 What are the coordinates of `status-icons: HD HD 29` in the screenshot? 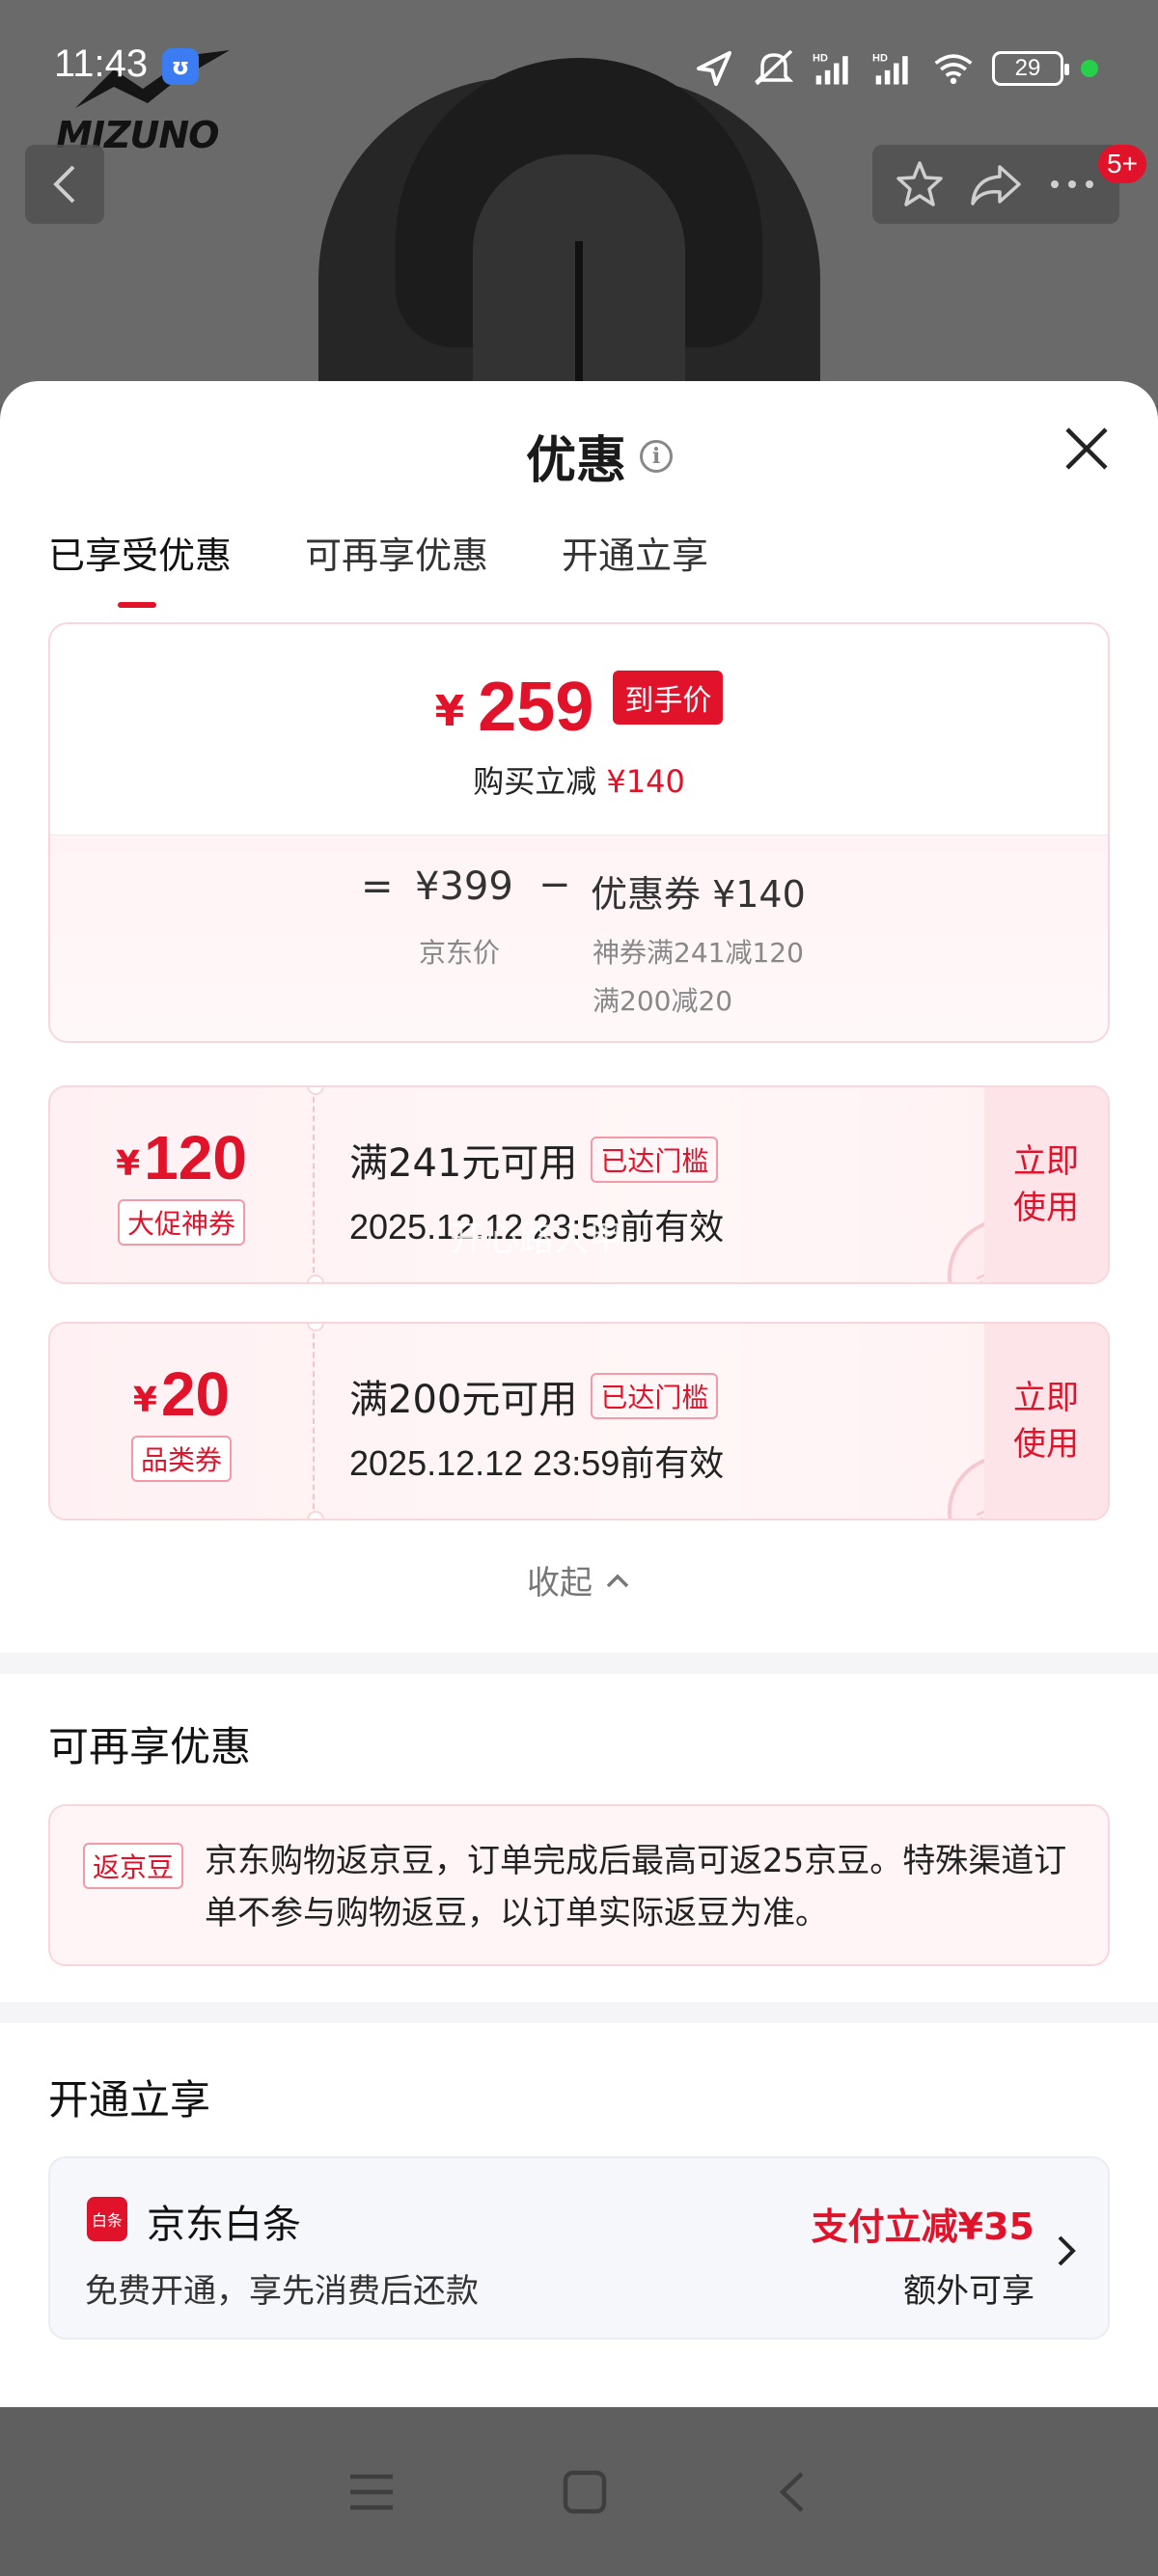 It's located at (895, 68).